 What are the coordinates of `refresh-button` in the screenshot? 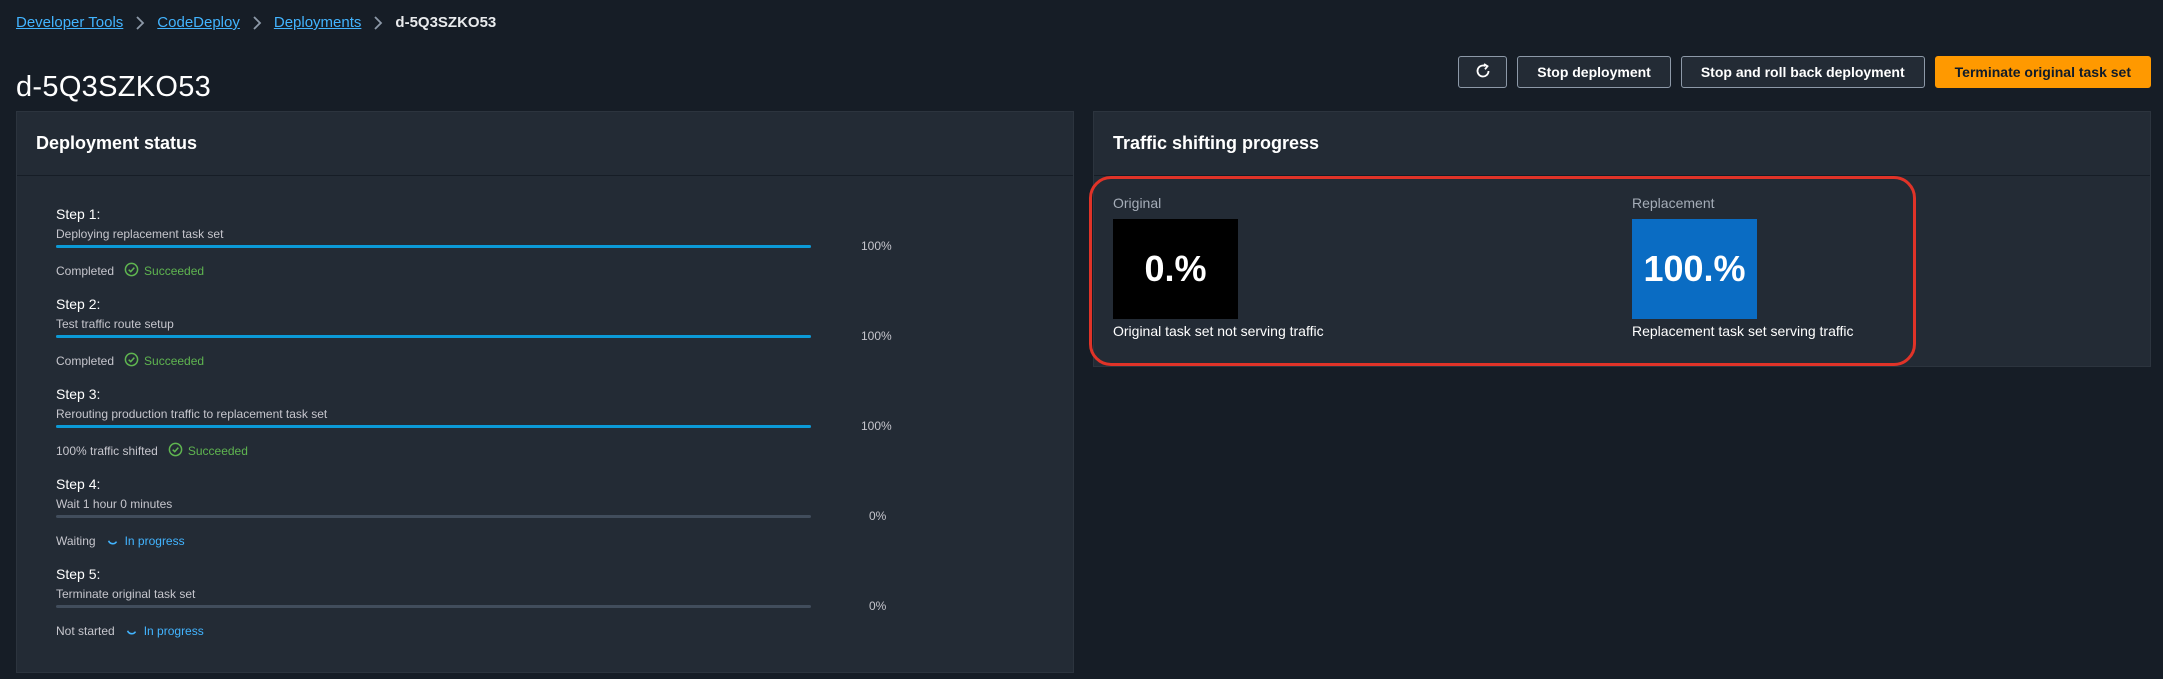 It's located at (1483, 72).